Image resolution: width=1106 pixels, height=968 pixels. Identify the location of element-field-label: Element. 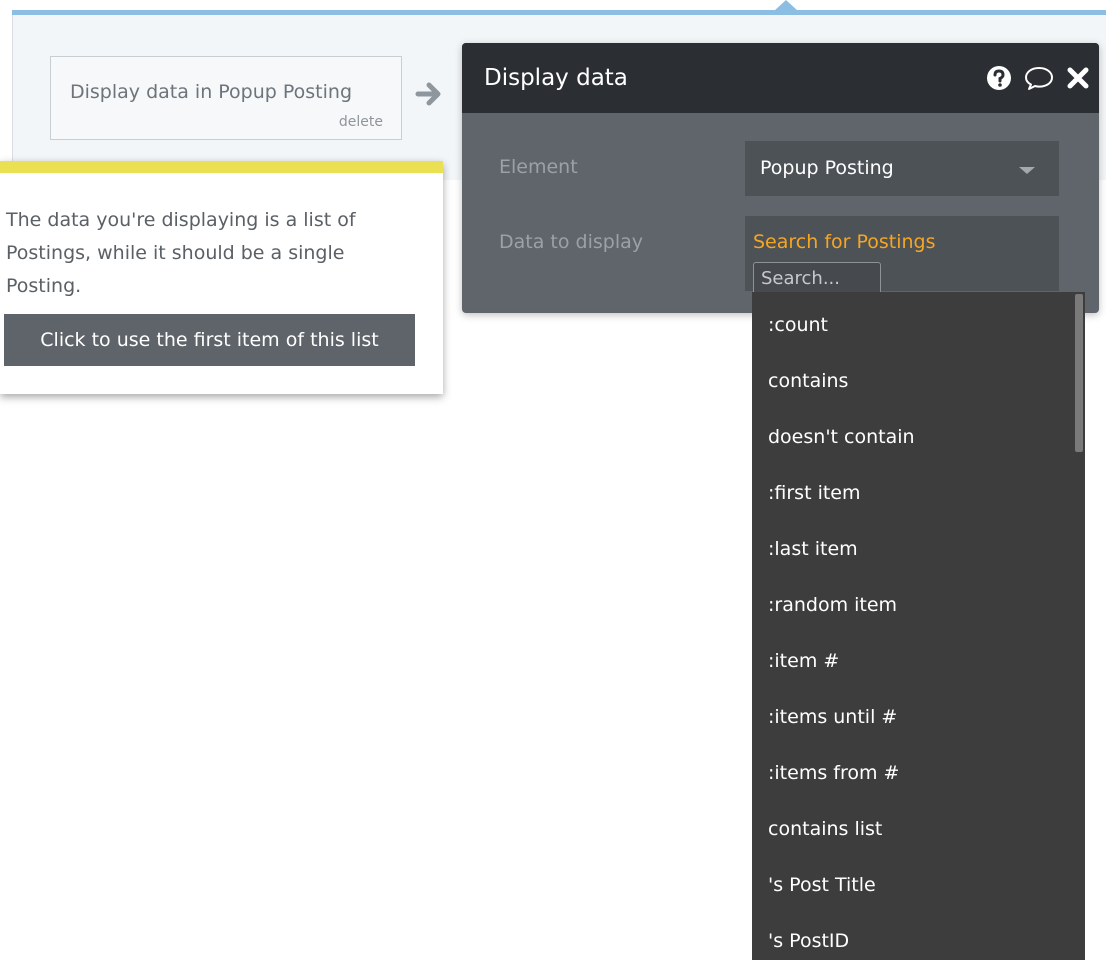
(538, 167).